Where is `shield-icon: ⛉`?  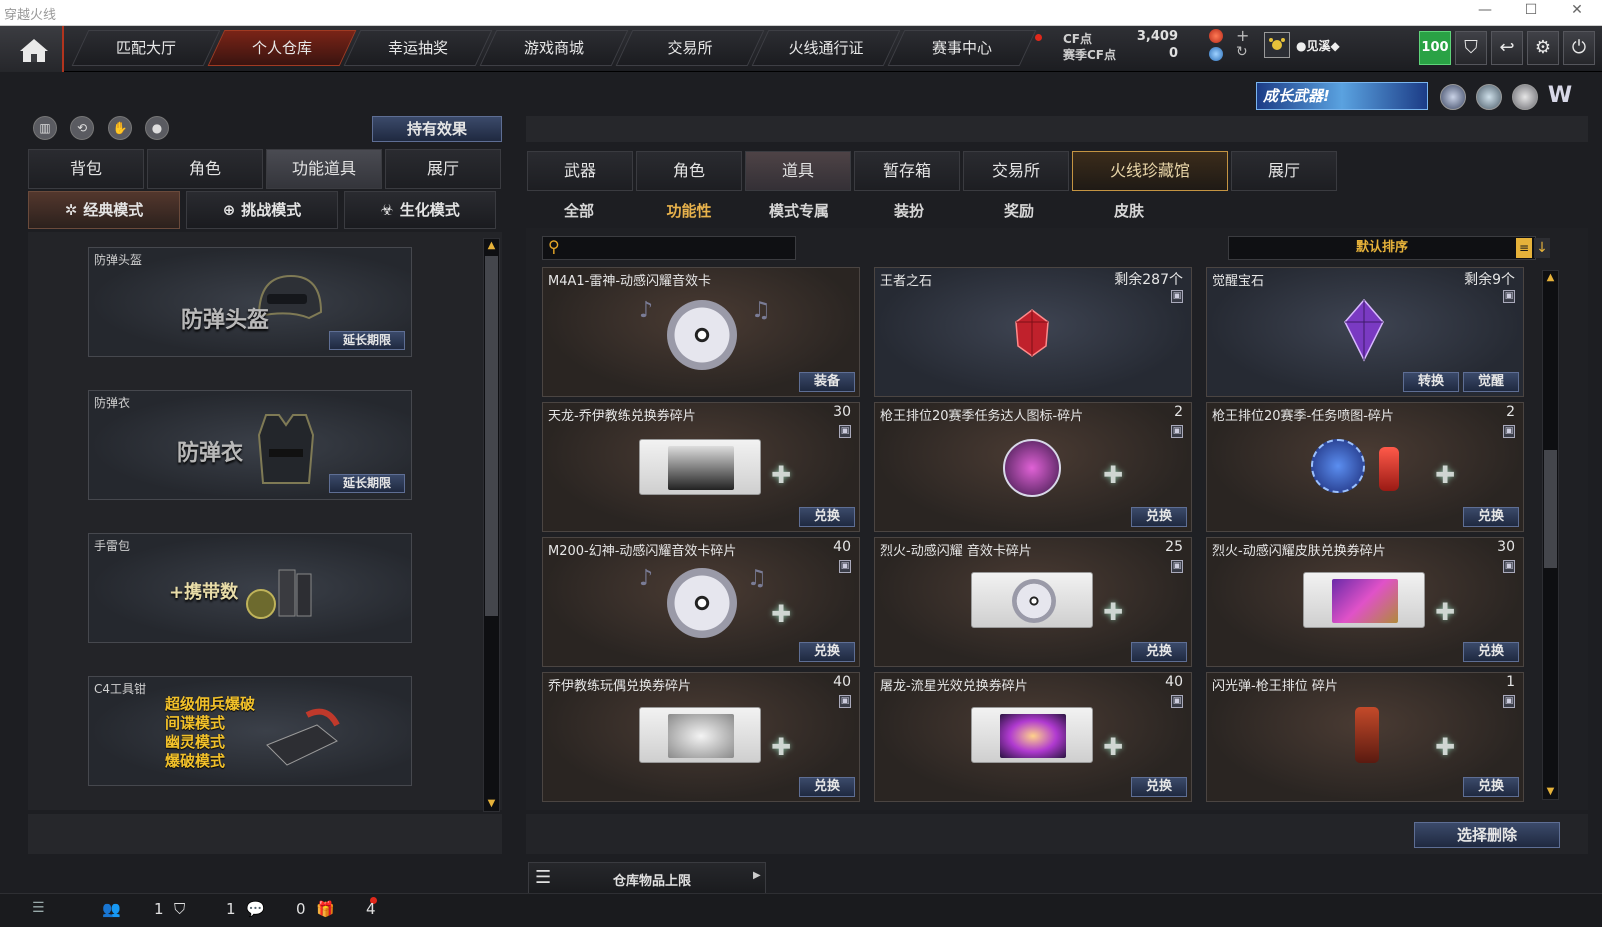
shield-icon: ⛉ is located at coordinates (1471, 48).